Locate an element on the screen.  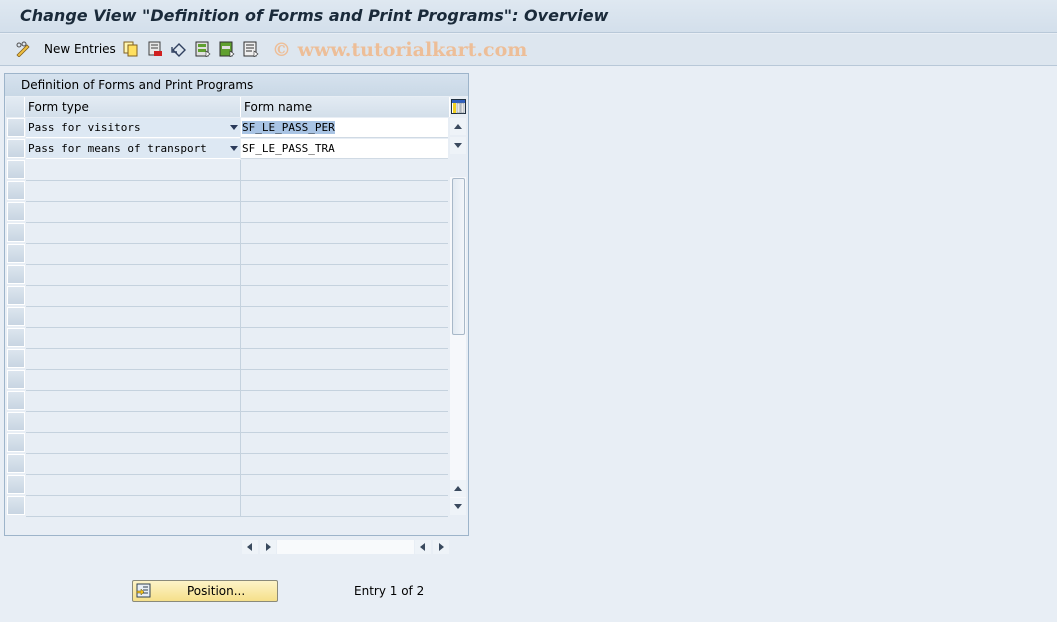
watermark: © www.tutorialkart.com is located at coordinates (400, 50).